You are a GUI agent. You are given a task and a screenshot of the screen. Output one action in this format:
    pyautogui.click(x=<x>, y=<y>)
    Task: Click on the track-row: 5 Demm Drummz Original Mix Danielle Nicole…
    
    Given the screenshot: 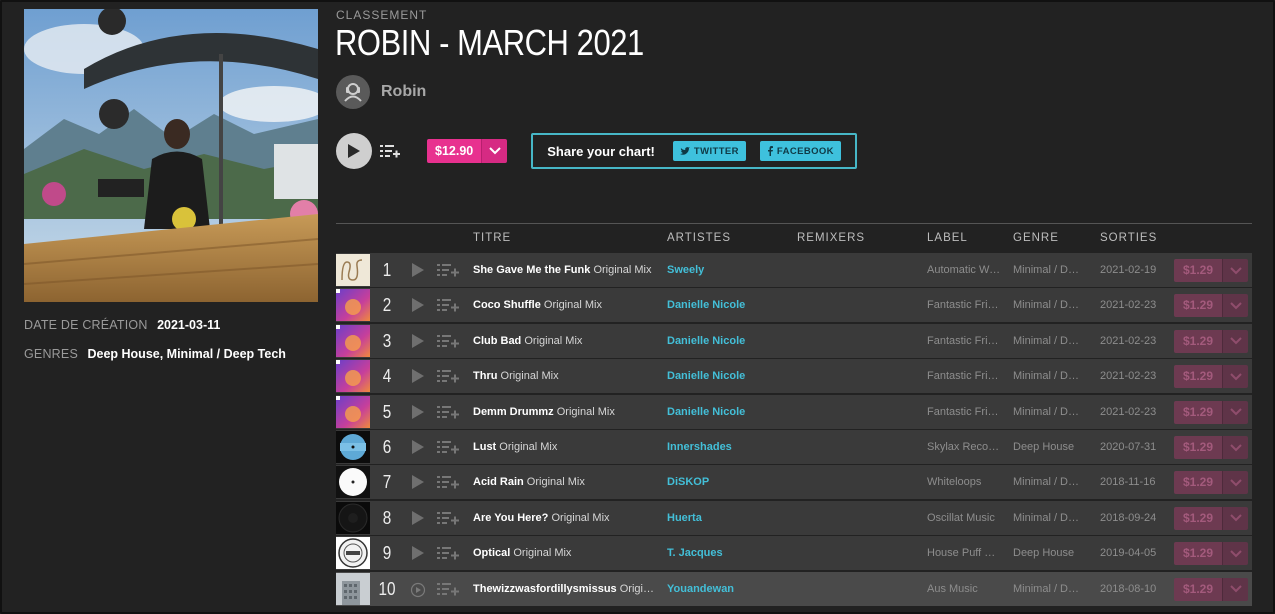 What is the action you would take?
    pyautogui.click(x=794, y=411)
    